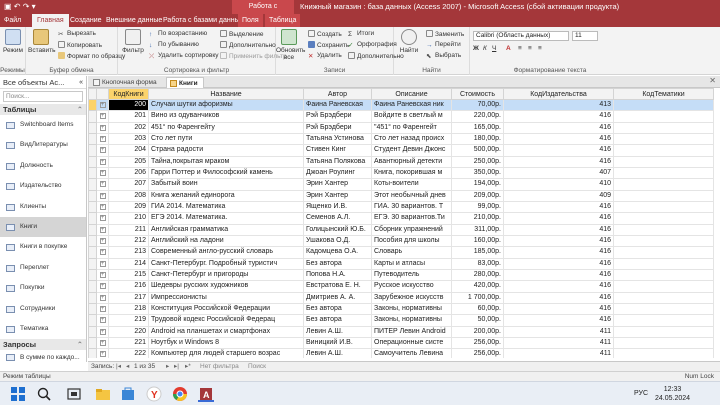 This screenshot has width=720, height=405. I want to click on cell-id: 217, so click(128, 297).